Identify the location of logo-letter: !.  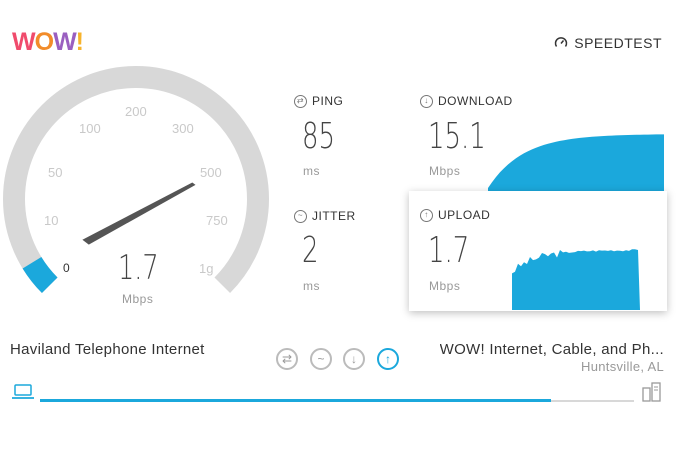
(79, 42).